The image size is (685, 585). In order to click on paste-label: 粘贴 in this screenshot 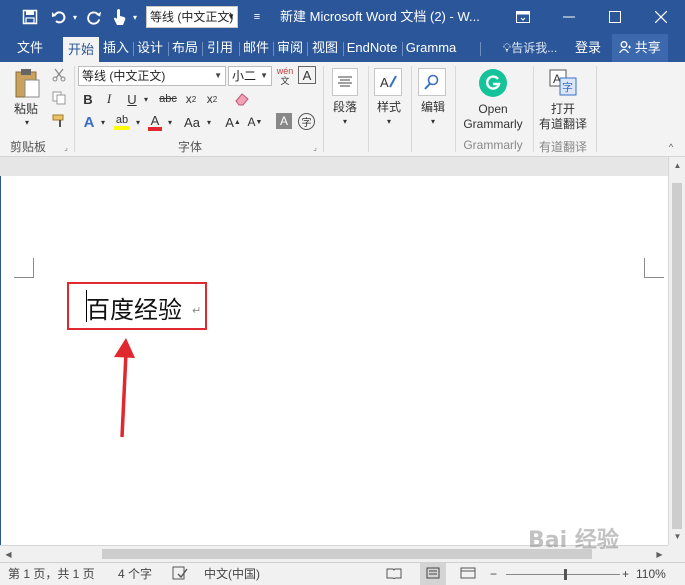, I will do `click(26, 109)`.